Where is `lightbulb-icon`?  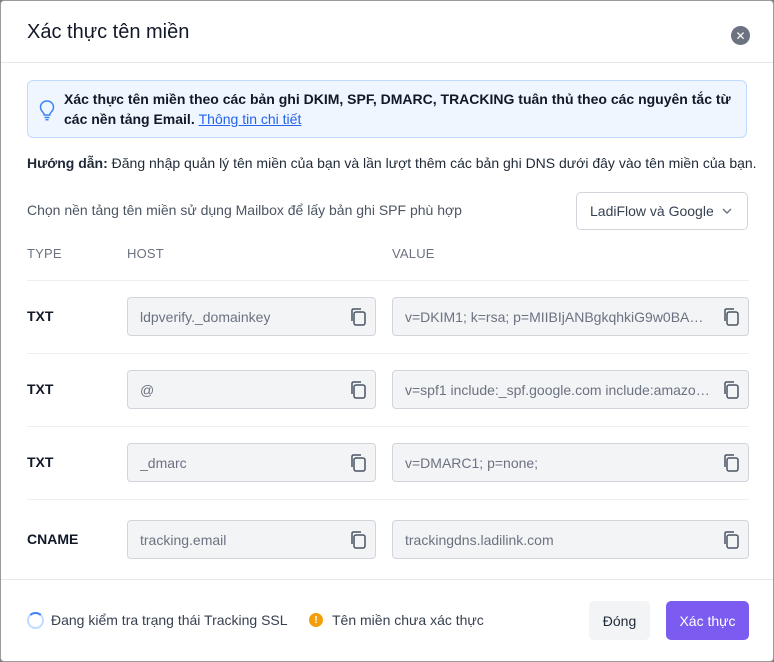
lightbulb-icon is located at coordinates (47, 110).